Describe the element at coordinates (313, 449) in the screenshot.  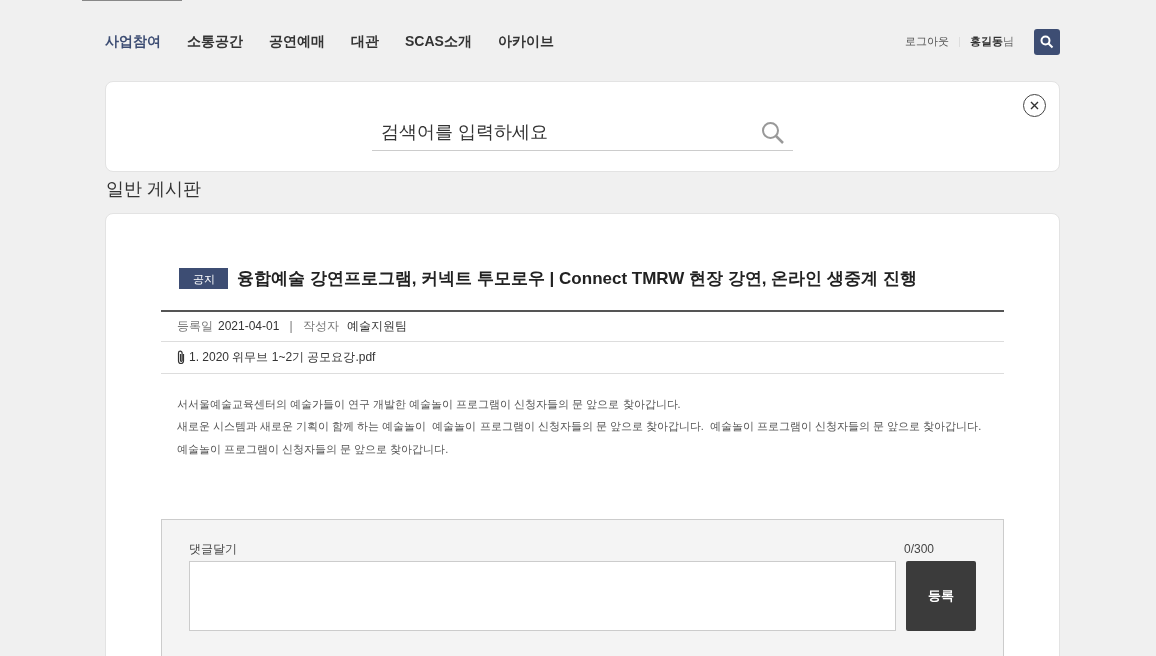
I see `body-text: 예술놀이 프로그램이 신청자들의 문 앞으로 찾아갑니다.` at that location.